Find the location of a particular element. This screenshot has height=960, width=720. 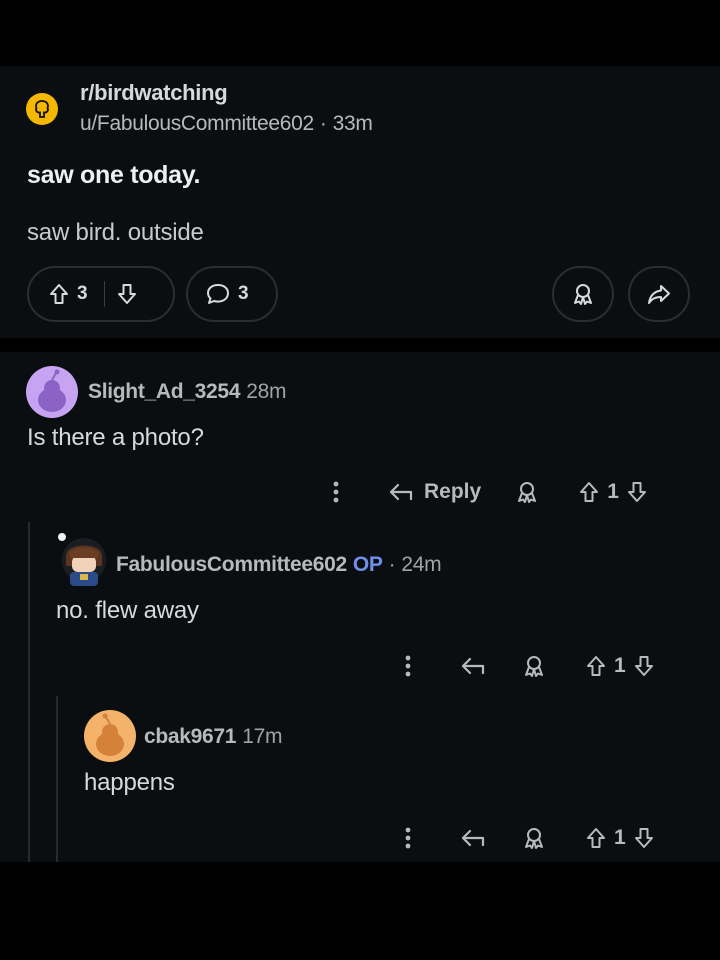

subreddit-avatar is located at coordinates (42, 109).